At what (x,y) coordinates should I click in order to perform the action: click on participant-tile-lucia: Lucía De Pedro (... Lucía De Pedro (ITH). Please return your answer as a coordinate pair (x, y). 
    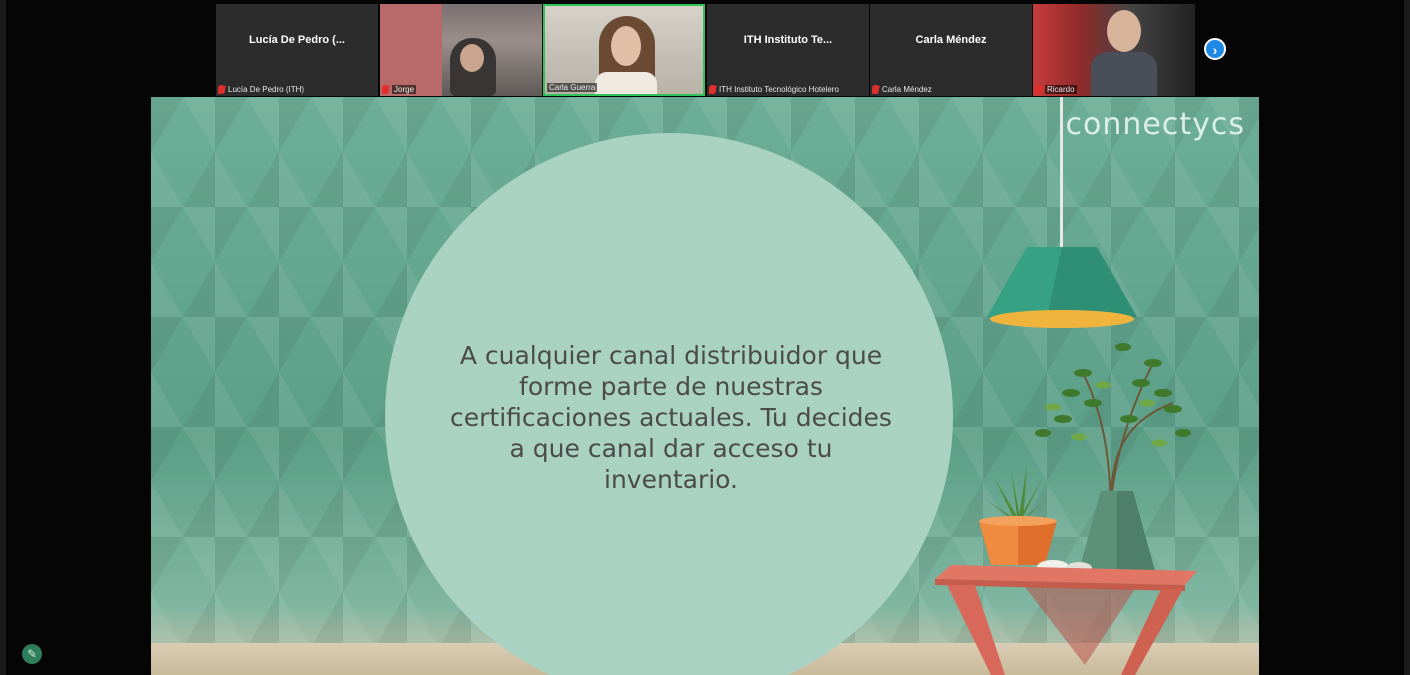
    Looking at the image, I should click on (297, 50).